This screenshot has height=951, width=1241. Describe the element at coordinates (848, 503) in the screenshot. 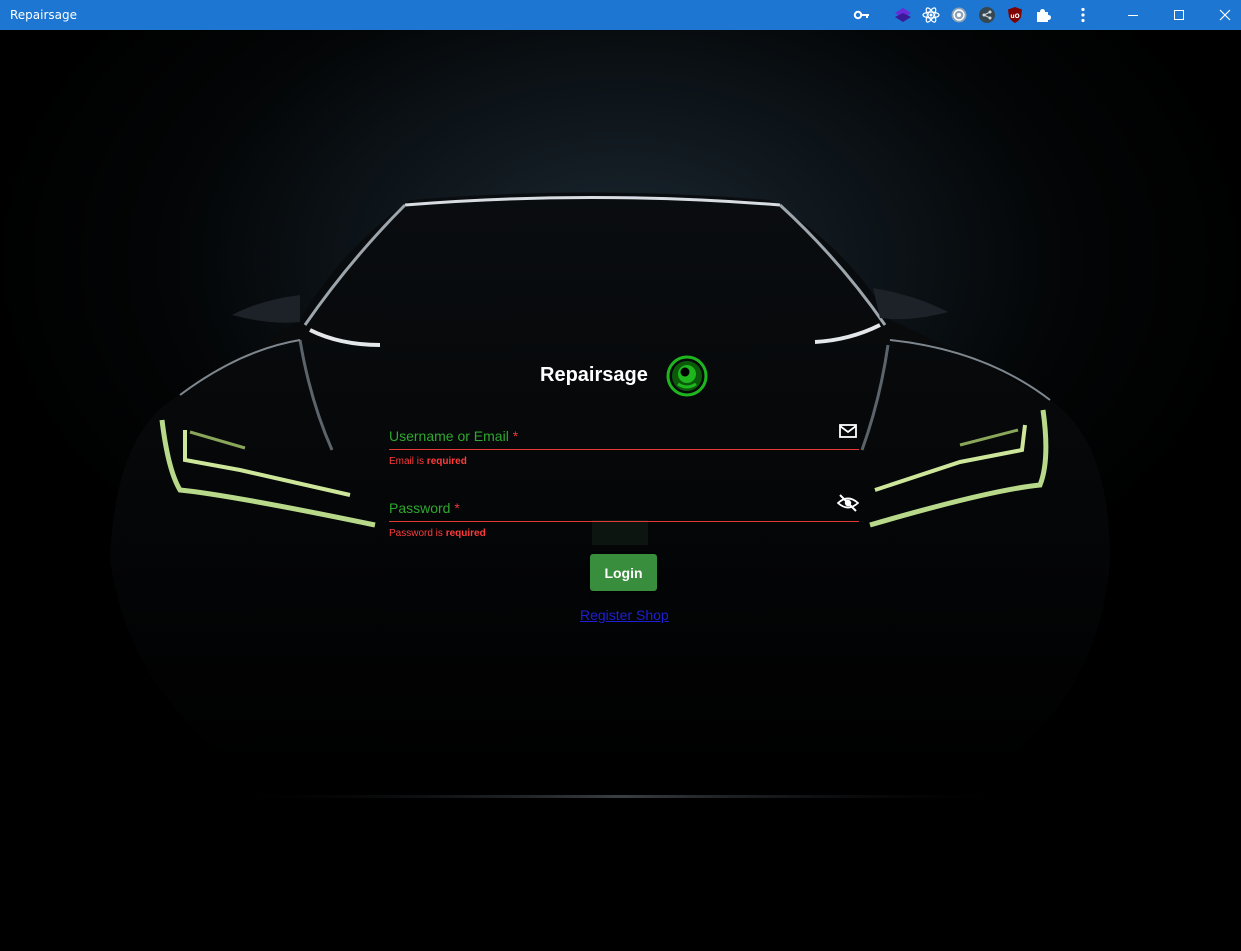

I see `visibility-off-icon` at that location.